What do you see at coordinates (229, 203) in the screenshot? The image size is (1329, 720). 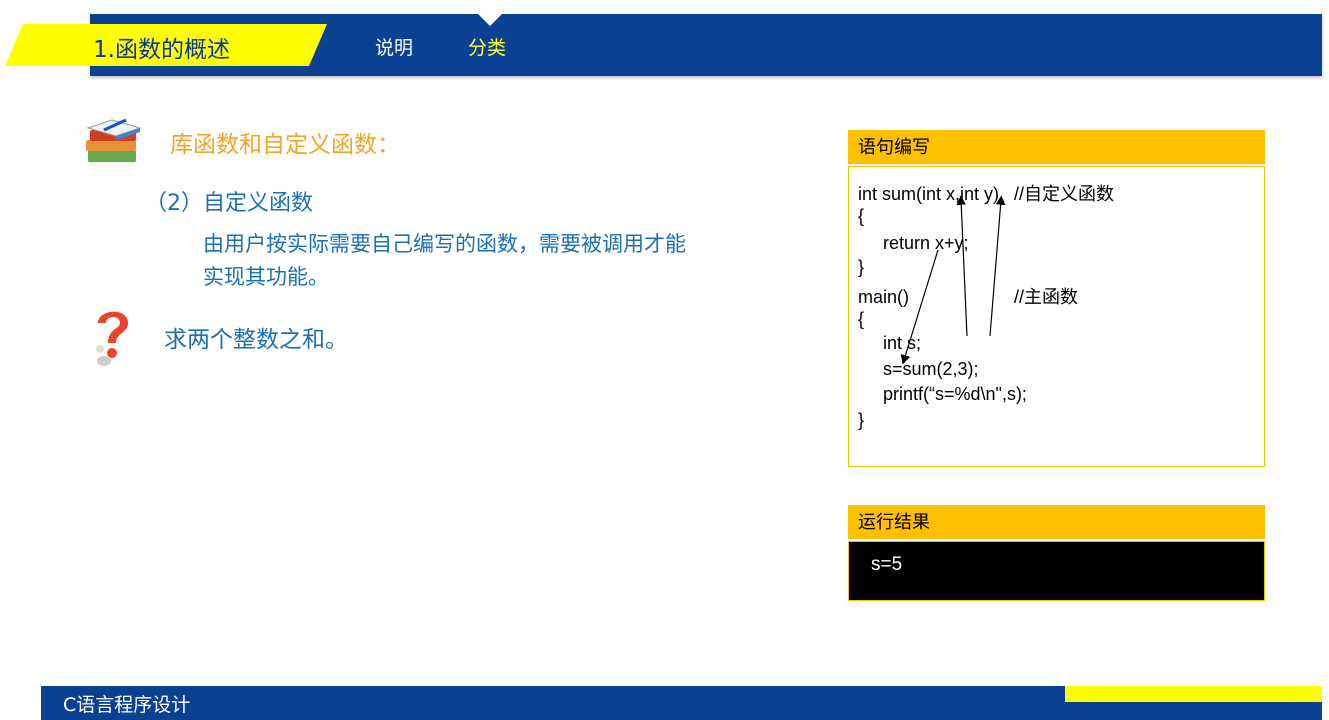 I see `custom-function-subheading: （2）自定义函数` at bounding box center [229, 203].